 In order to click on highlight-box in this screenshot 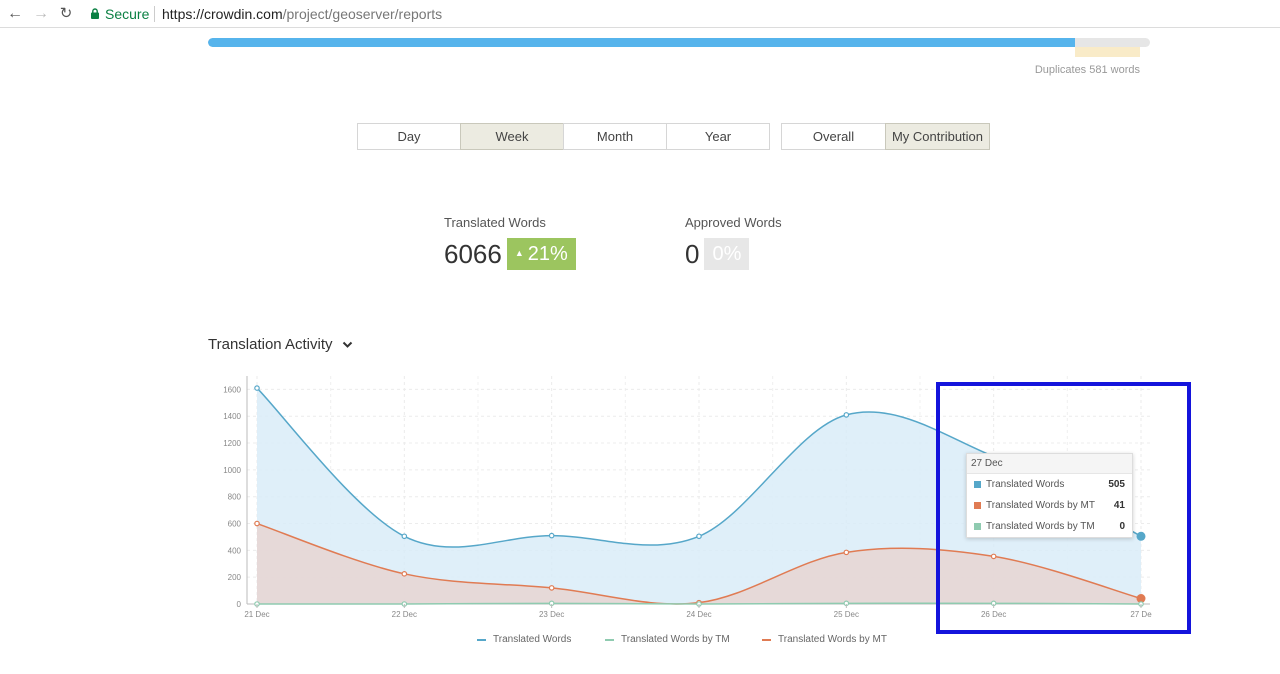, I will do `click(1063, 508)`.